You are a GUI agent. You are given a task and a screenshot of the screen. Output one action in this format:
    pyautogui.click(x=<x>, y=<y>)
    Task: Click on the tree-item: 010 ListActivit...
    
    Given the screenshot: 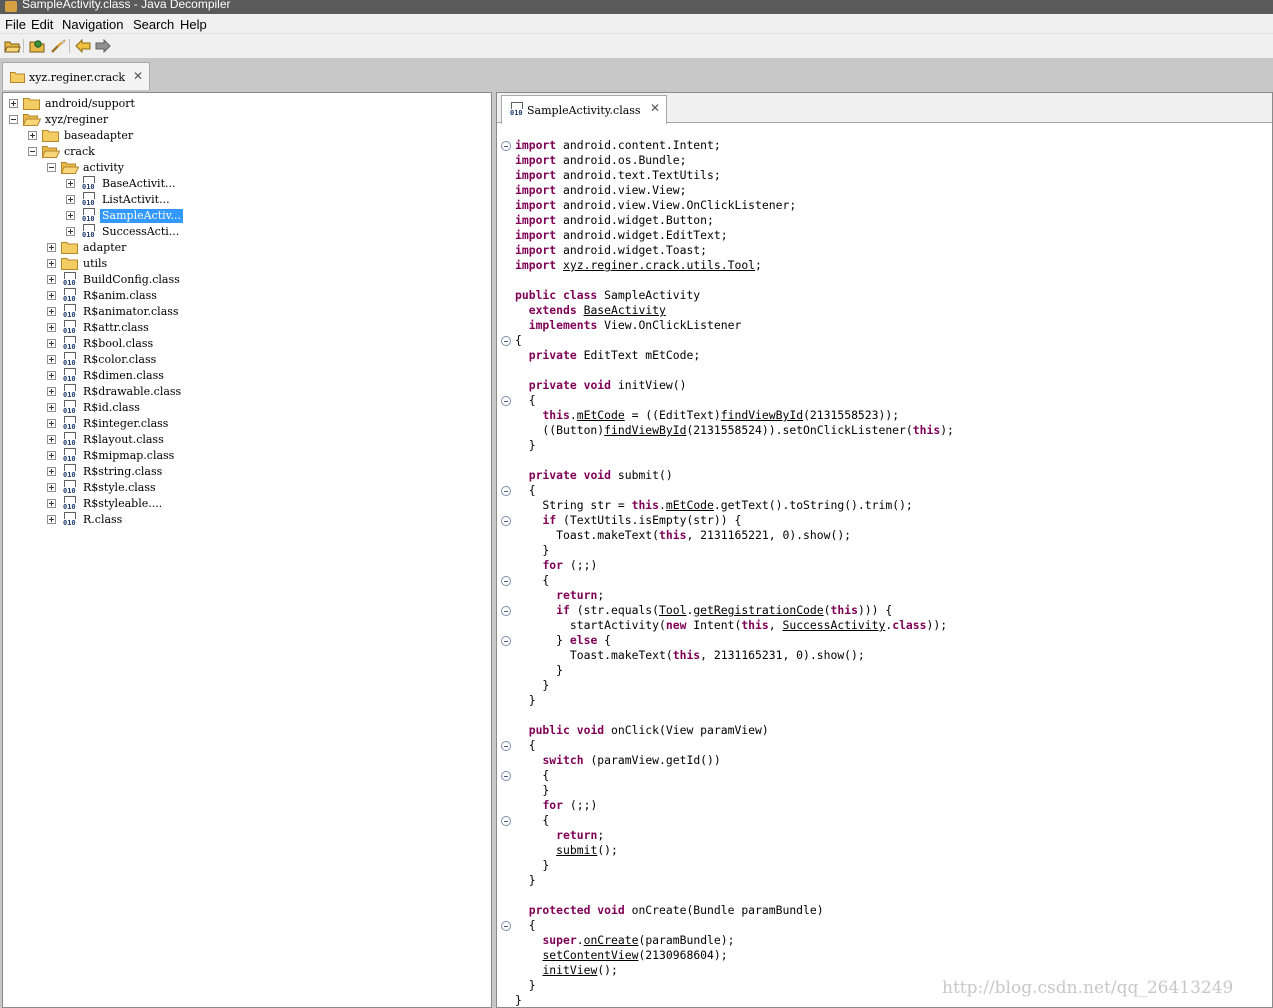 What is the action you would take?
    pyautogui.click(x=196, y=200)
    